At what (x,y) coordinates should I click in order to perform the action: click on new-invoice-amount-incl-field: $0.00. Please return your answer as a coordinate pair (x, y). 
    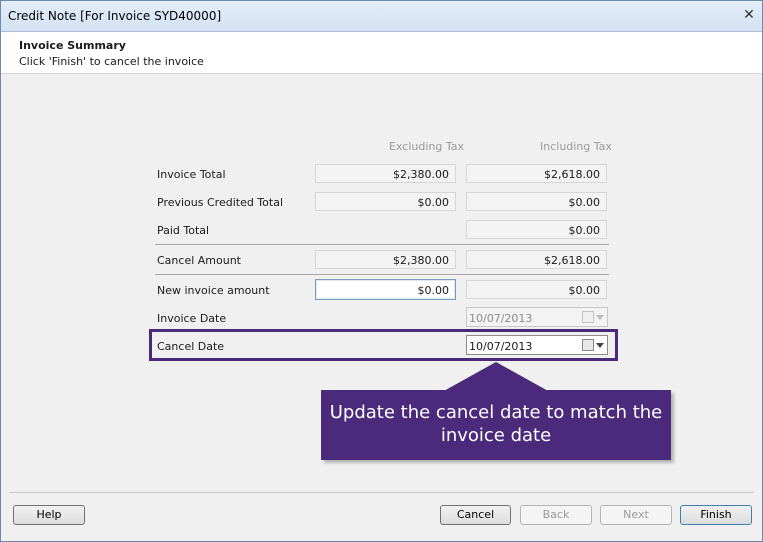
    Looking at the image, I should click on (536, 289).